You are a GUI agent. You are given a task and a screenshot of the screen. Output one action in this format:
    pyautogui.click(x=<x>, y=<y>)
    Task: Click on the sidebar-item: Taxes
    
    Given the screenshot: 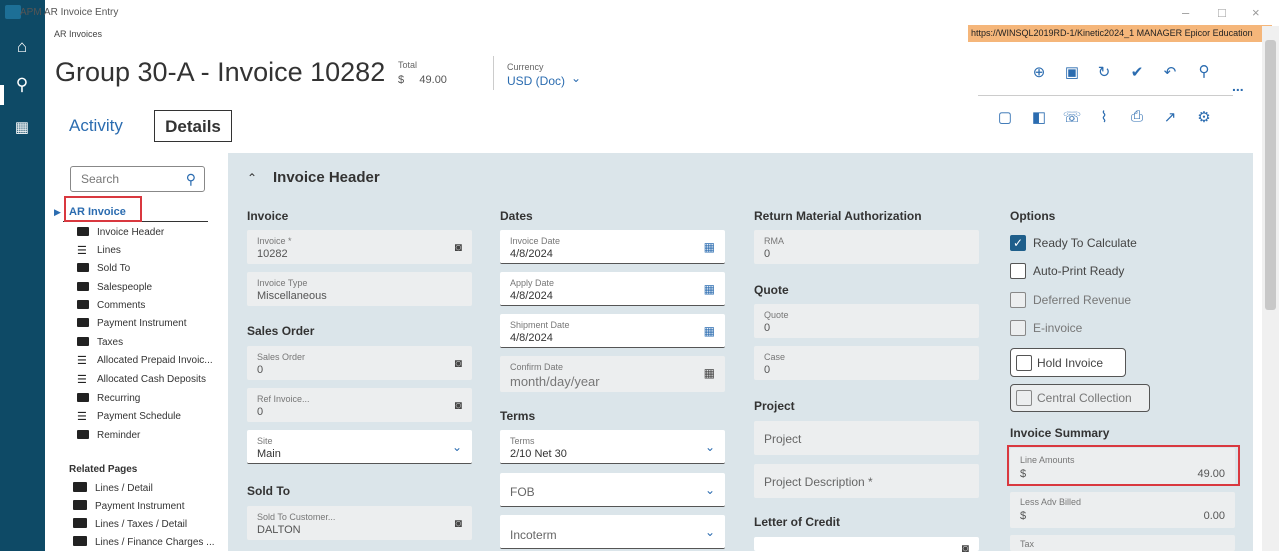 What is the action you would take?
    pyautogui.click(x=100, y=343)
    